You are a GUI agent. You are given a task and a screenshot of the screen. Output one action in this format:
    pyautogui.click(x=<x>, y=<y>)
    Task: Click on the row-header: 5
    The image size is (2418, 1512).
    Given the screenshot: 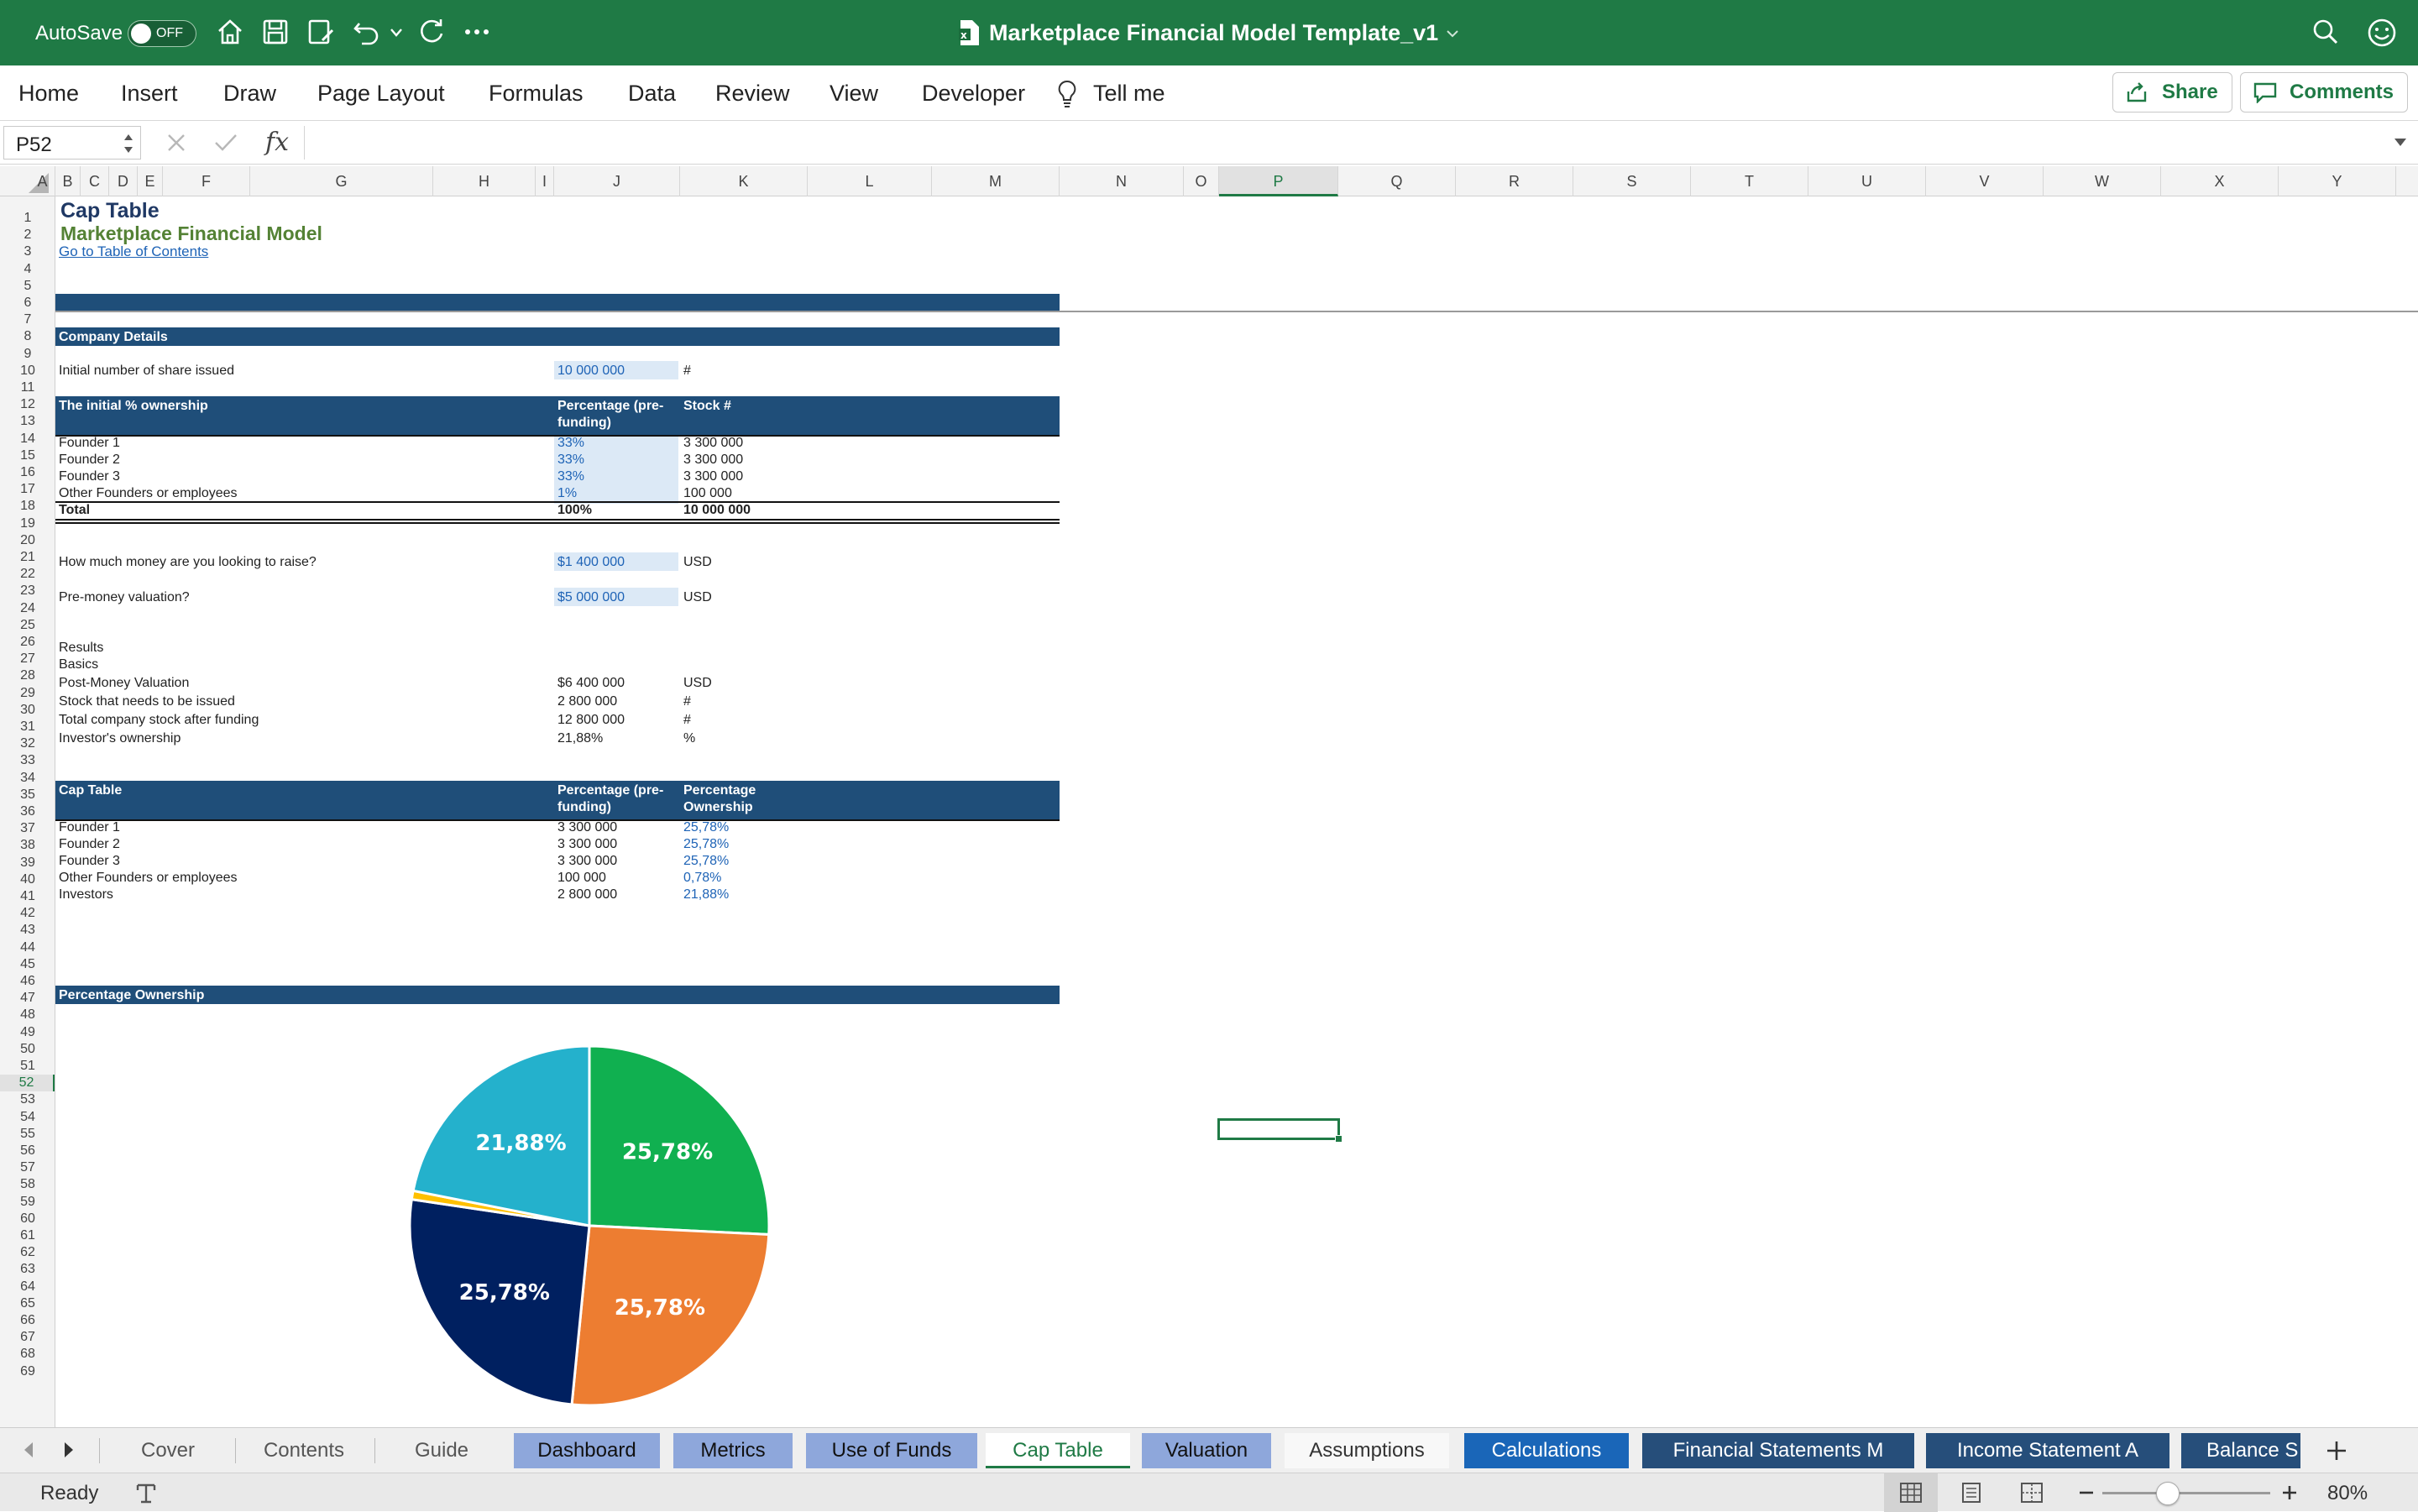 What is the action you would take?
    pyautogui.click(x=27, y=286)
    